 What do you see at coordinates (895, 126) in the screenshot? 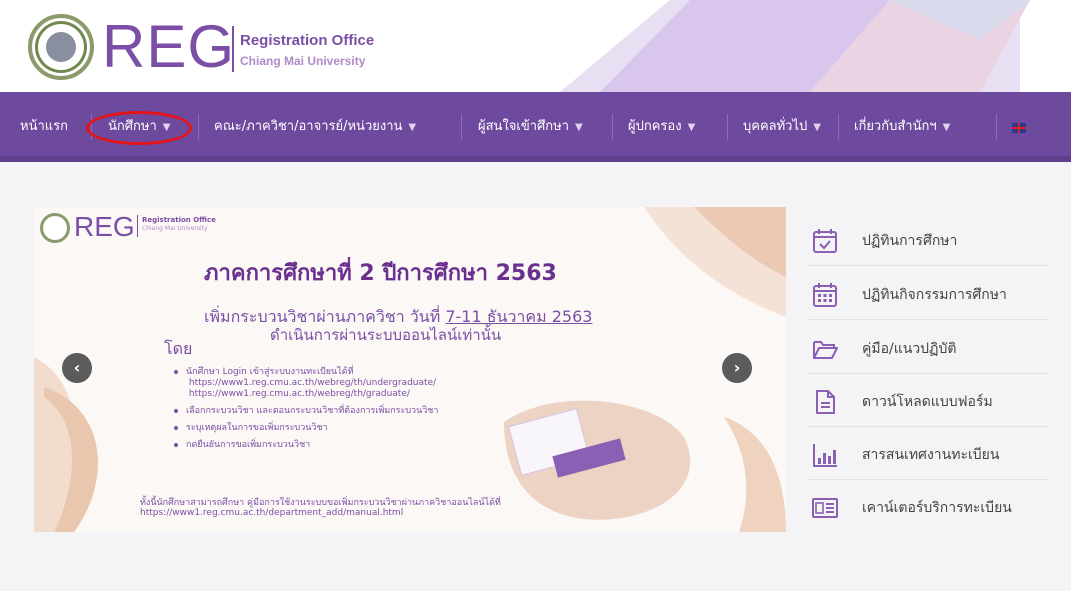
I see `nav-about-label: เกี่ยวกับสำนักฯ` at bounding box center [895, 126].